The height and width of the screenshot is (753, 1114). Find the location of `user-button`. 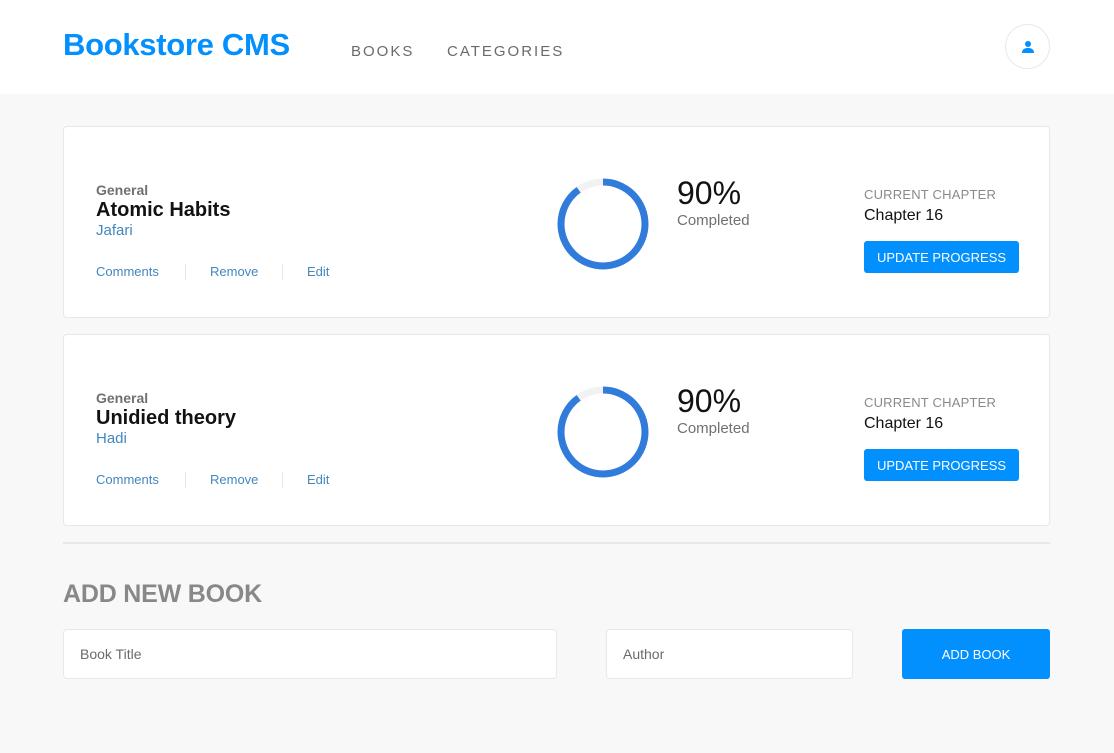

user-button is located at coordinates (1027, 46).